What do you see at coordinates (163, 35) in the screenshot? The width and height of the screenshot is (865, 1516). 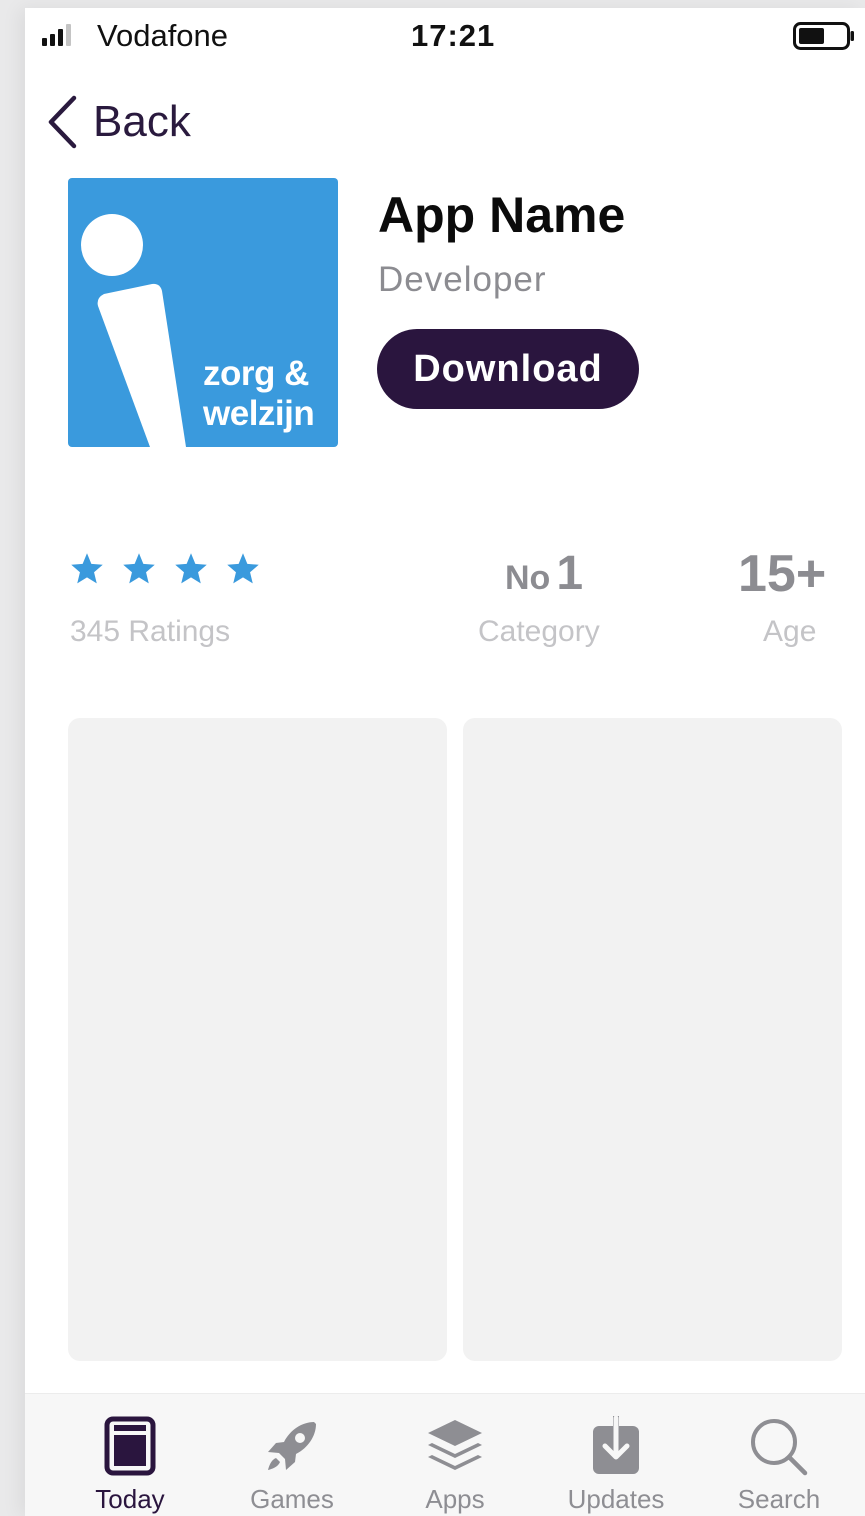 I see `carrier-name: Vodafone` at bounding box center [163, 35].